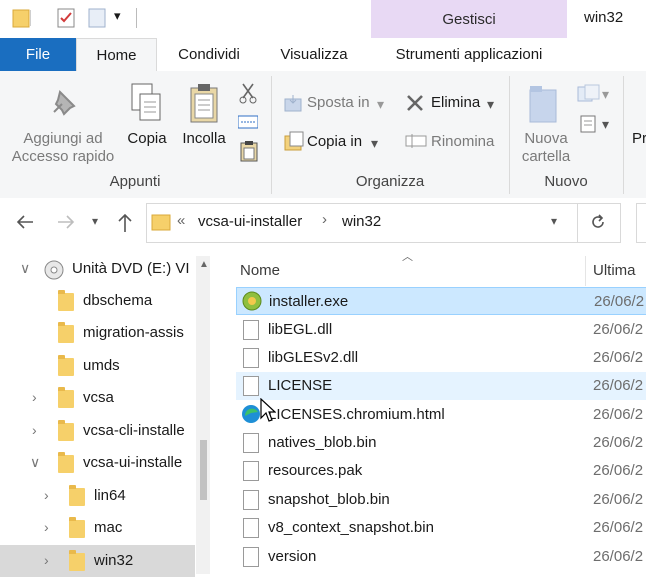  Describe the element at coordinates (639, 139) in the screenshot. I see `properties-button-partial: Pr` at that location.